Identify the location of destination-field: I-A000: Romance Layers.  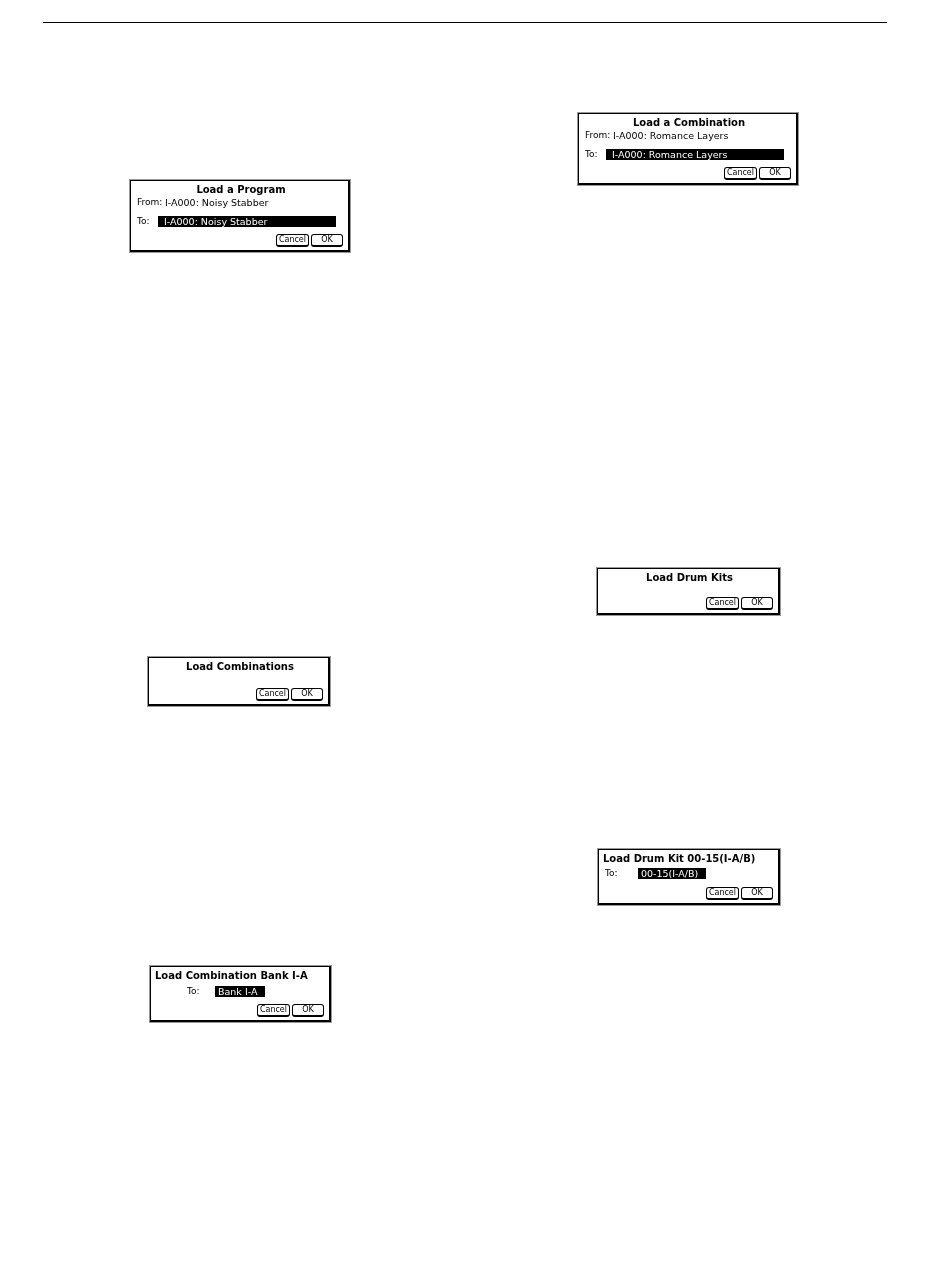
(695, 154).